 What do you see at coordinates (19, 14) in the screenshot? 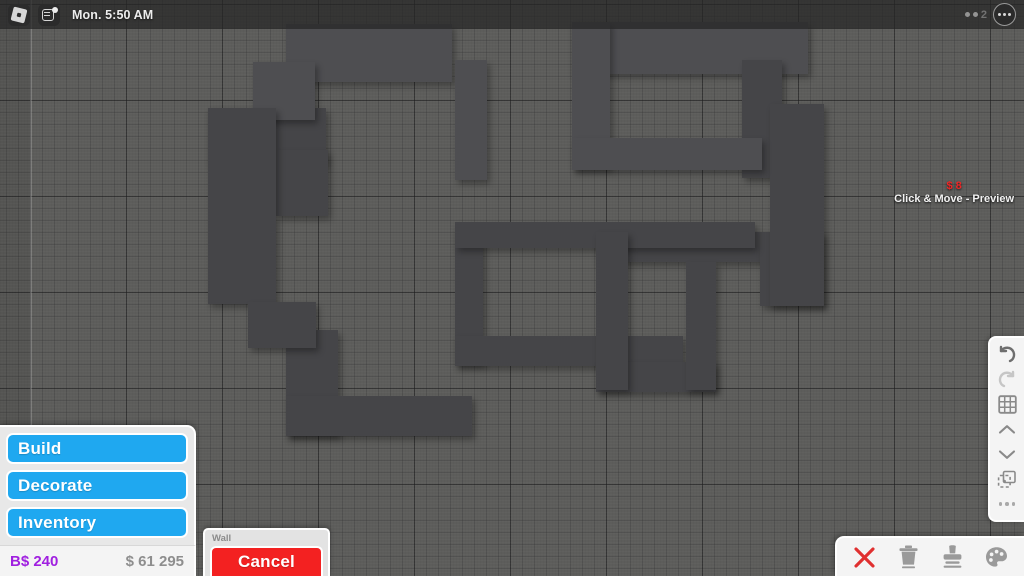
I see `roblox-logo-icon` at bounding box center [19, 14].